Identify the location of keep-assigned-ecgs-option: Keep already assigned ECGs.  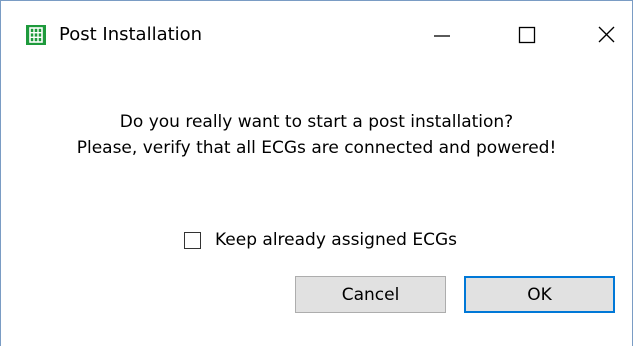
(320, 240).